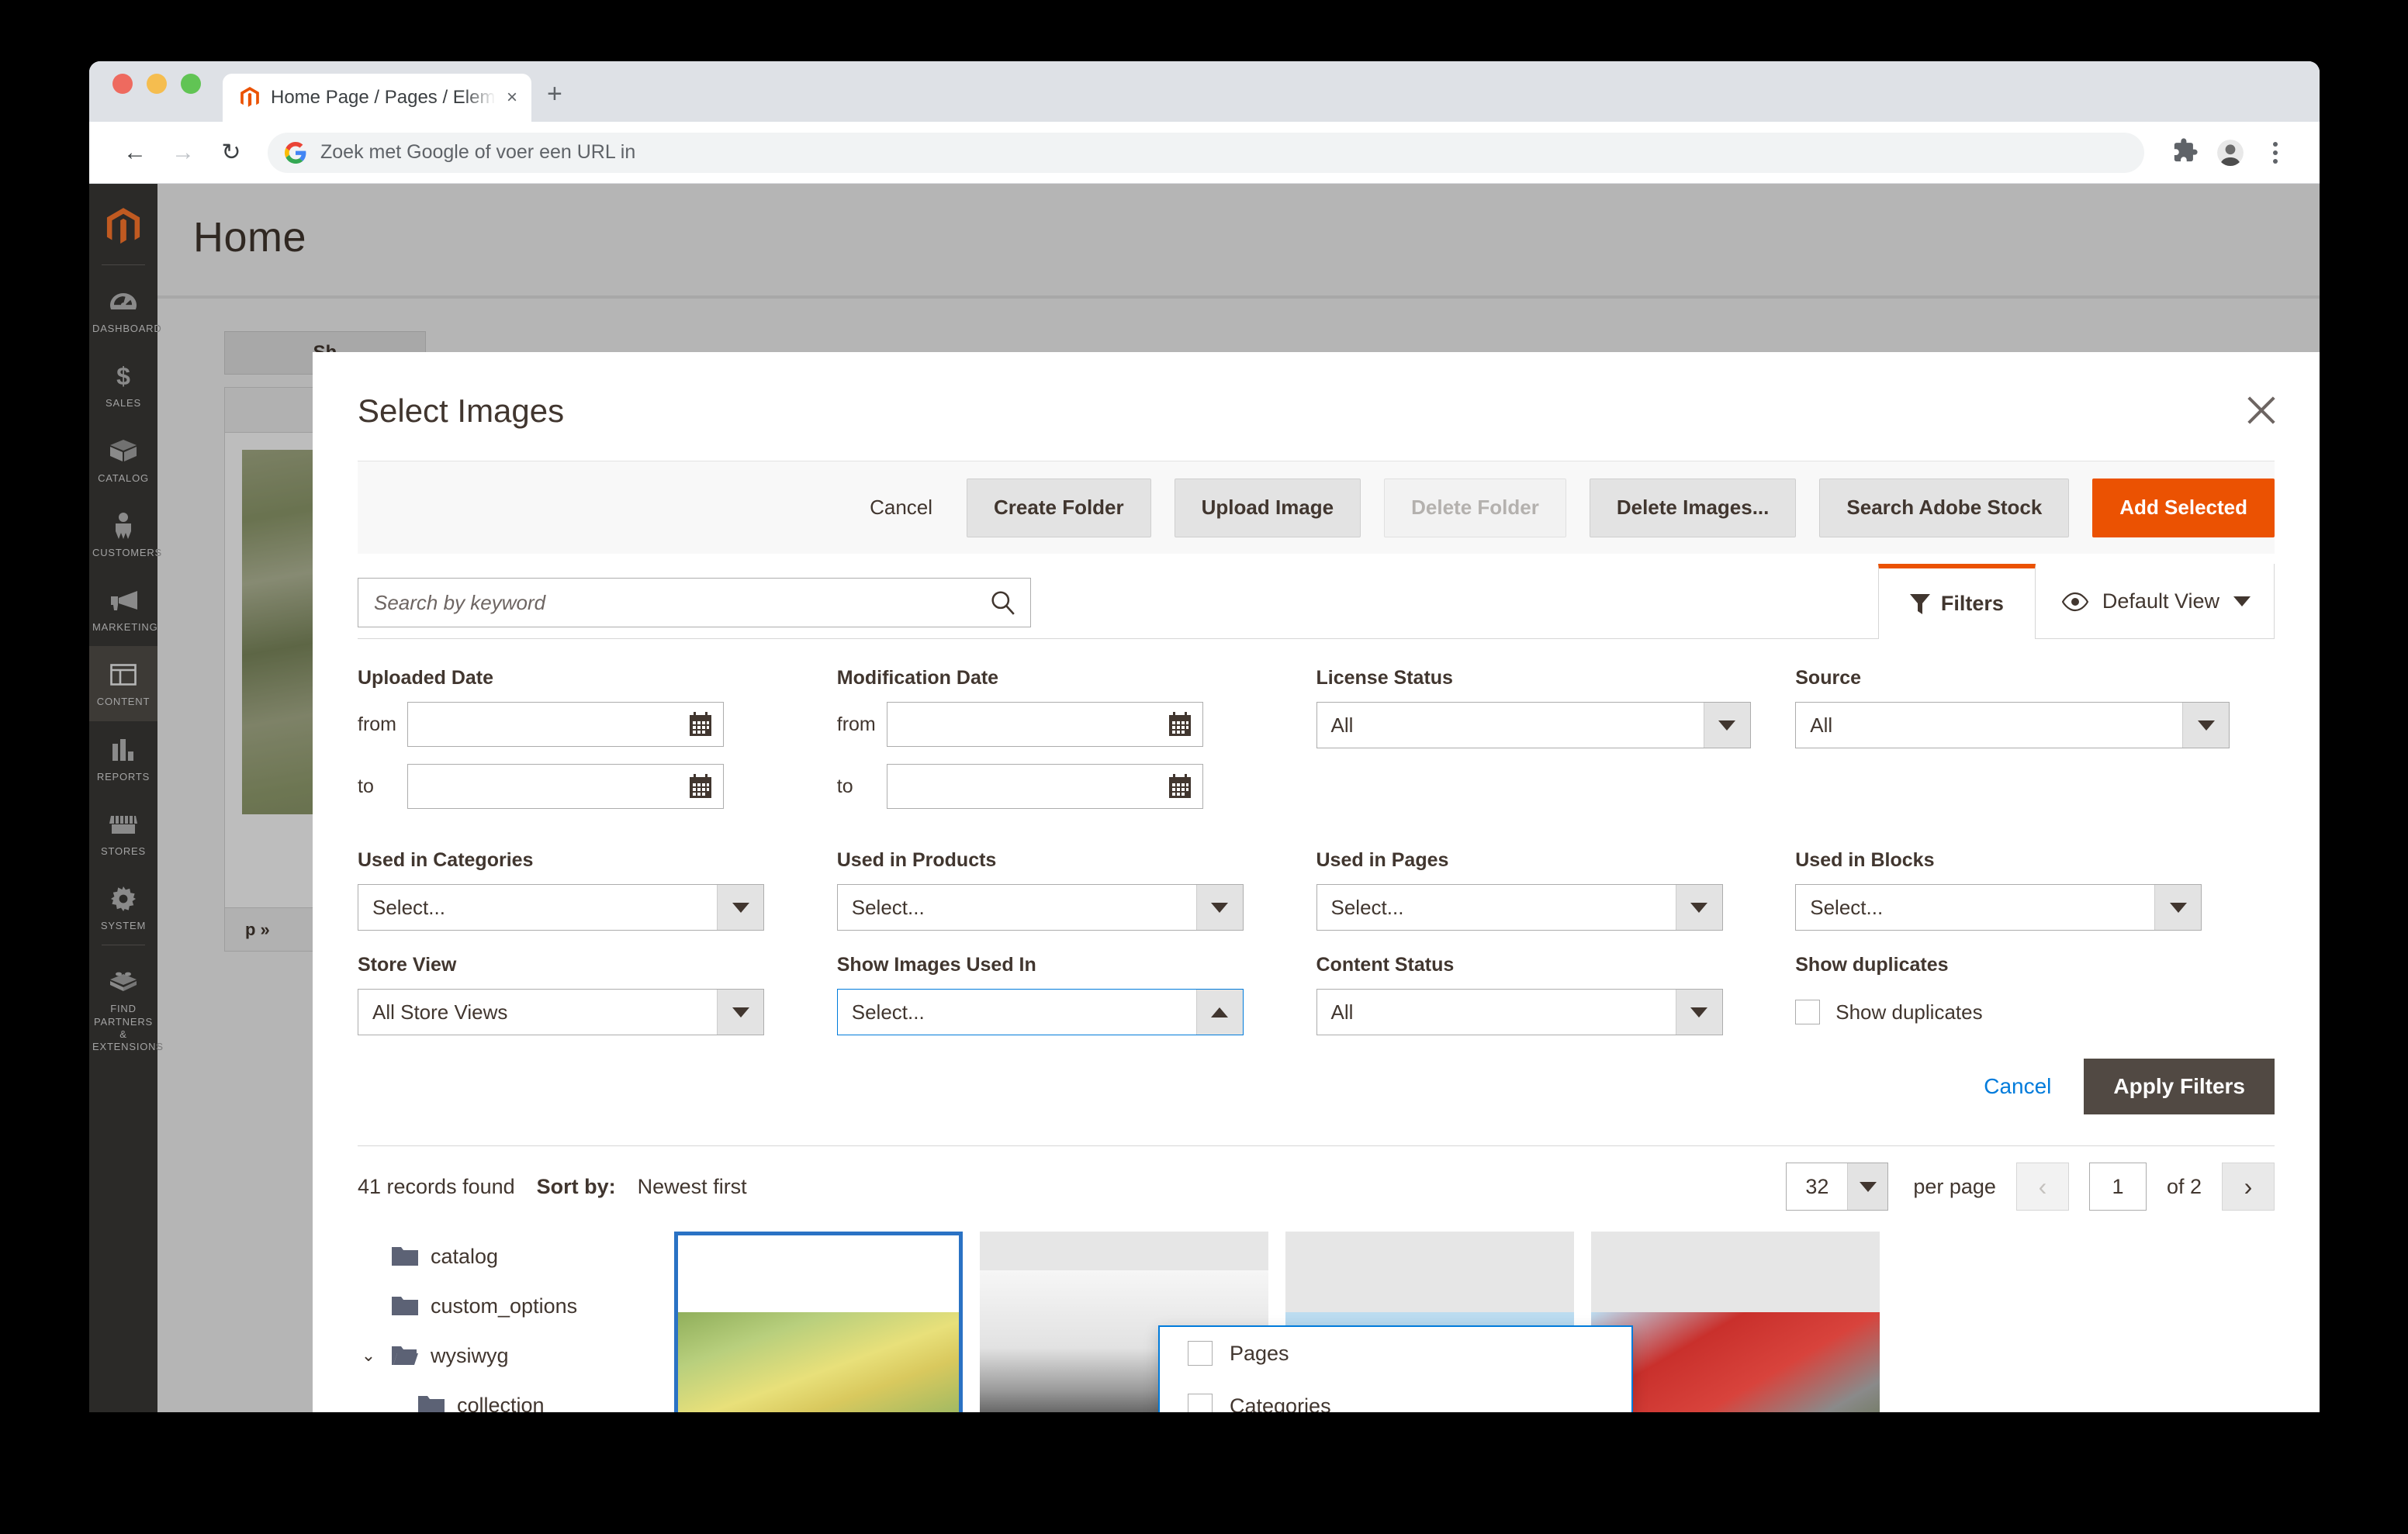 Image resolution: width=2408 pixels, height=1534 pixels. What do you see at coordinates (1259, 1353) in the screenshot?
I see `option-label: Pages` at bounding box center [1259, 1353].